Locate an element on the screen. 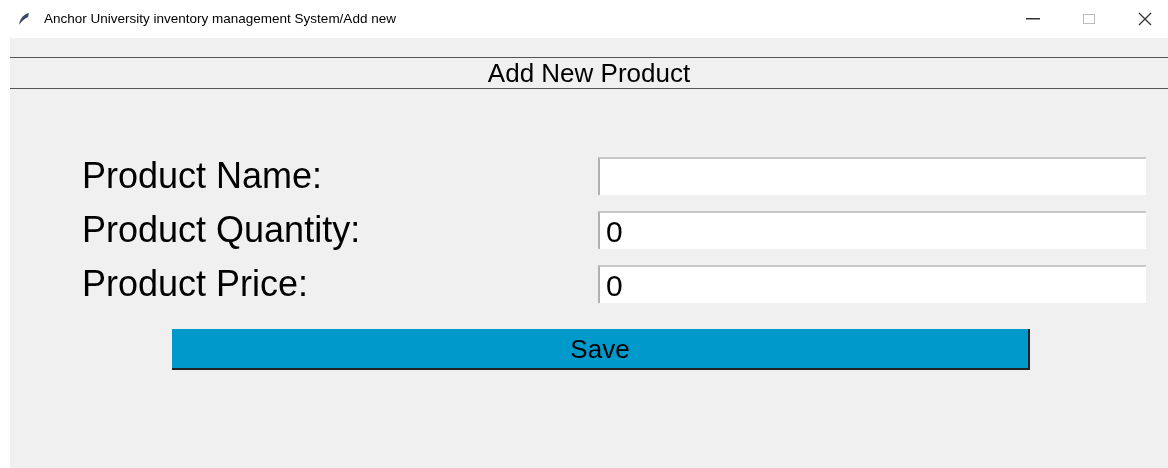  input-field is located at coordinates (872, 176).